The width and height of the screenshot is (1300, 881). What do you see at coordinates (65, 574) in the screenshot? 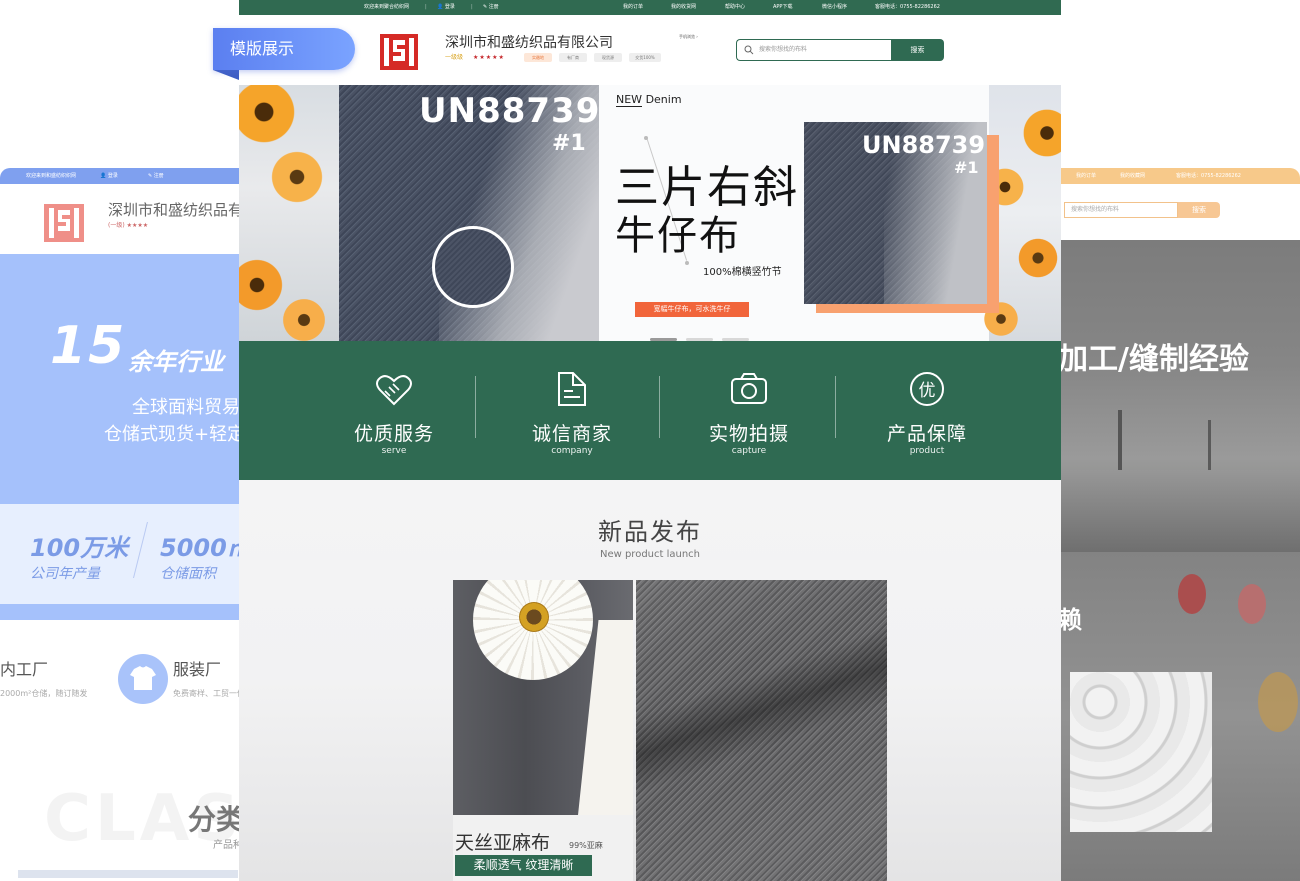
I see `left-stat-output-label: 公司年产量` at bounding box center [65, 574].